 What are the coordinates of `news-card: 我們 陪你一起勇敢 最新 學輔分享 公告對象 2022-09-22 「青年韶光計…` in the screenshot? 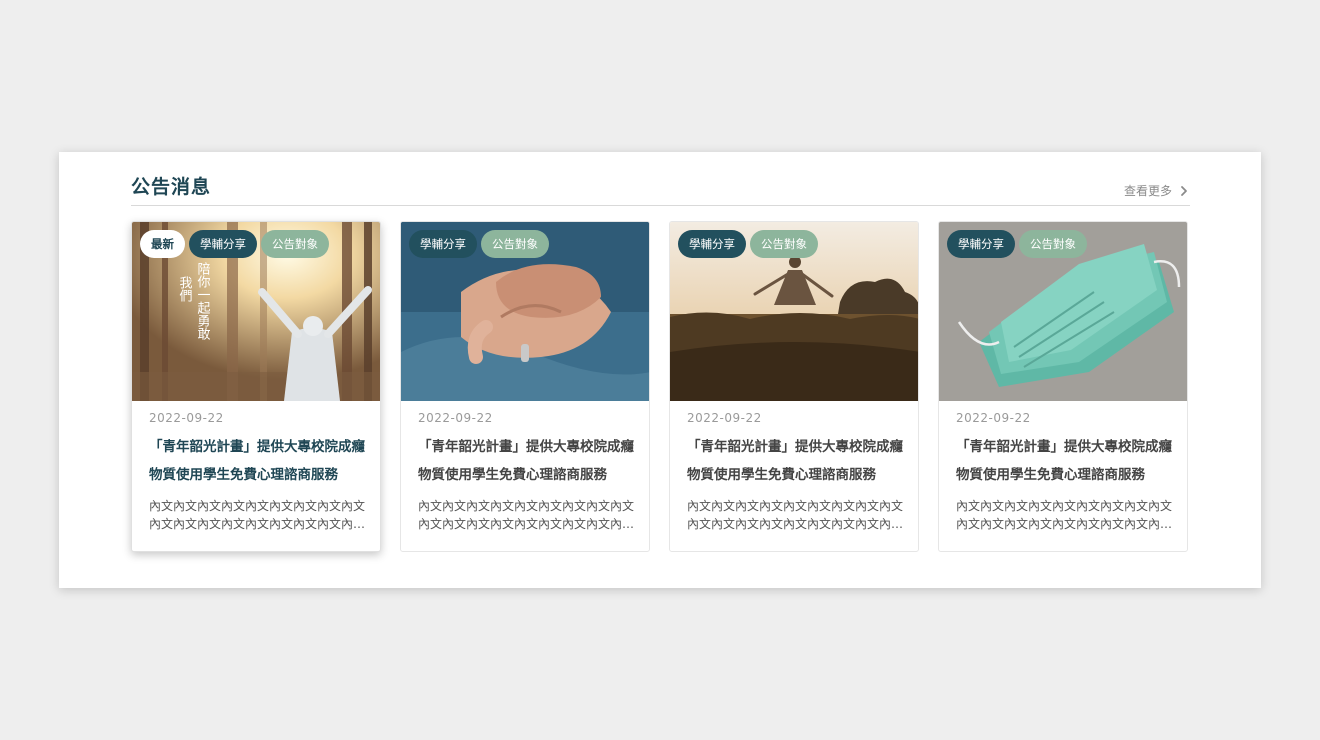 It's located at (256, 386).